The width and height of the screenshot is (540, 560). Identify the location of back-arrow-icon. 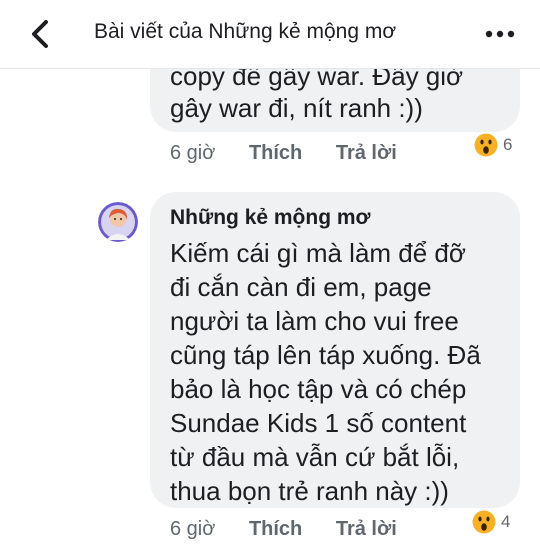
(40, 34).